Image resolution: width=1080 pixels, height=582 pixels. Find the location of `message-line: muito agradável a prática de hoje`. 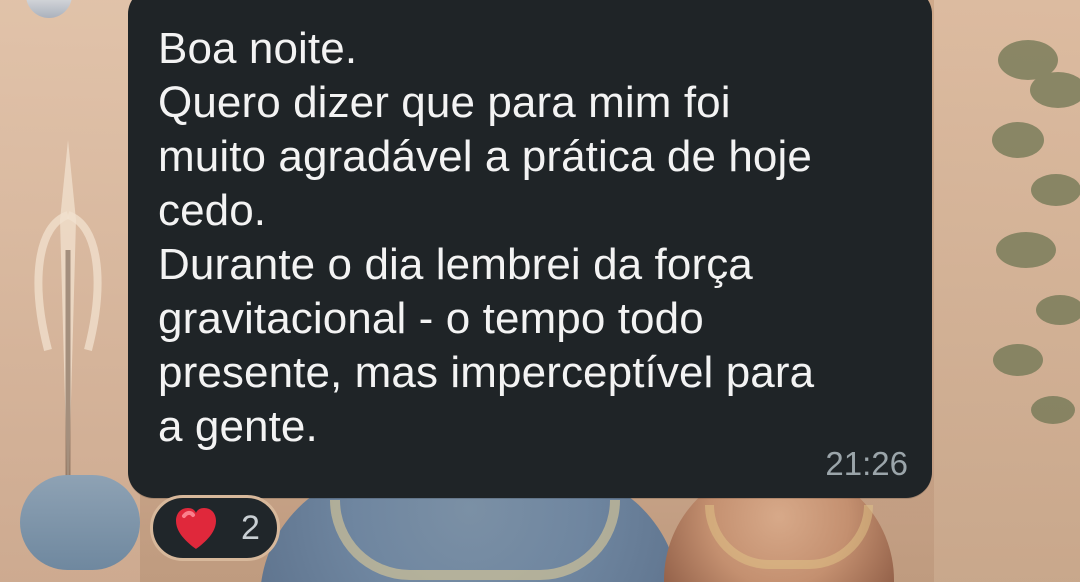

message-line: muito agradável a prática de hoje is located at coordinates (485, 156).